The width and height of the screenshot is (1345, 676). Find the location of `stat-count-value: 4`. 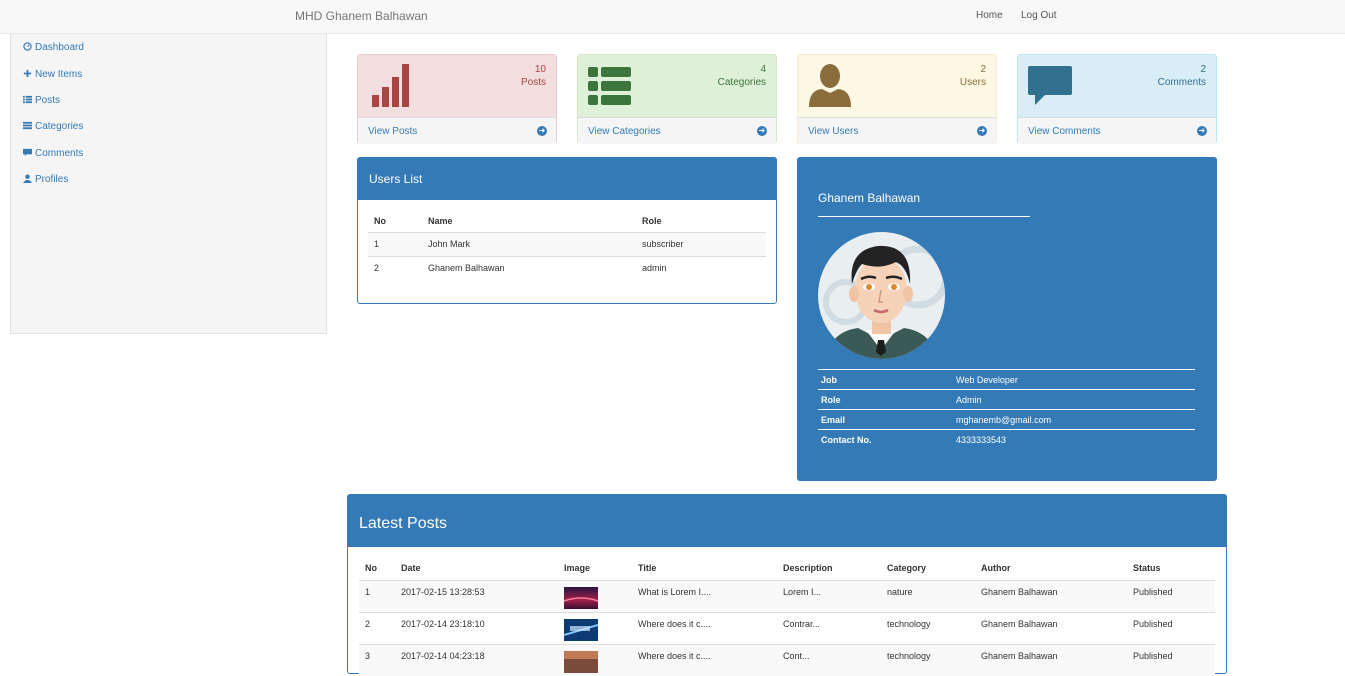

stat-count-value: 4 is located at coordinates (763, 69).